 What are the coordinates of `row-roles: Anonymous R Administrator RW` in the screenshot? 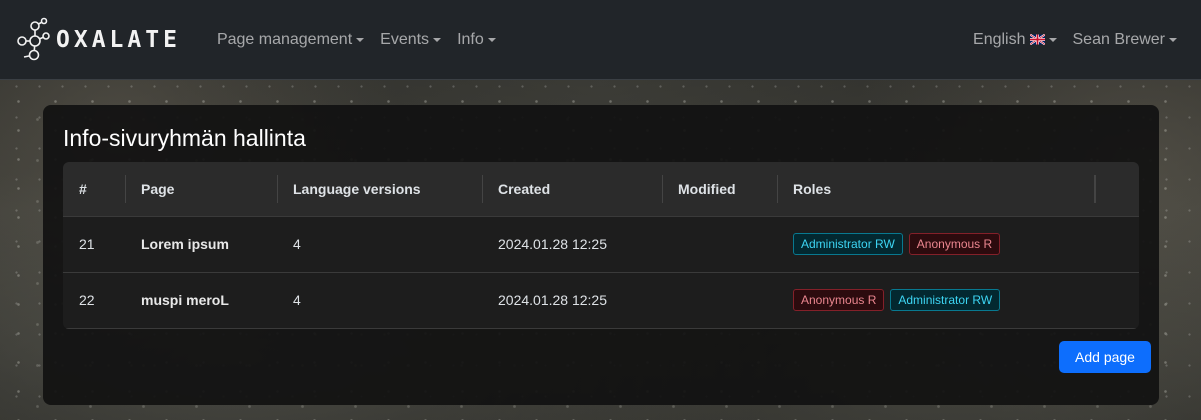 It's located at (936, 300).